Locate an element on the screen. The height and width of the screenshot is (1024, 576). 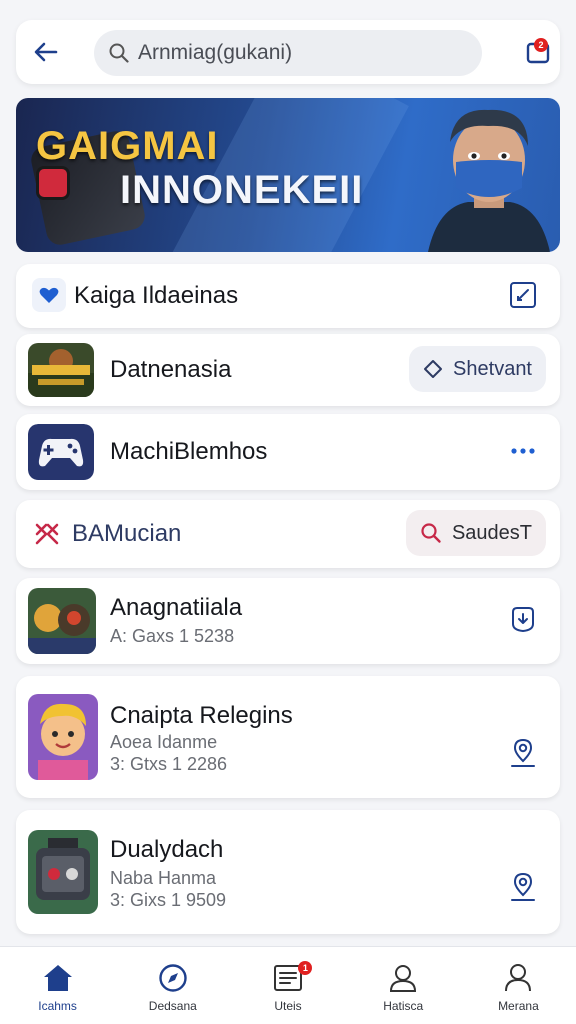
nav-friends-label: Hatisca is located at coordinates (403, 1006).